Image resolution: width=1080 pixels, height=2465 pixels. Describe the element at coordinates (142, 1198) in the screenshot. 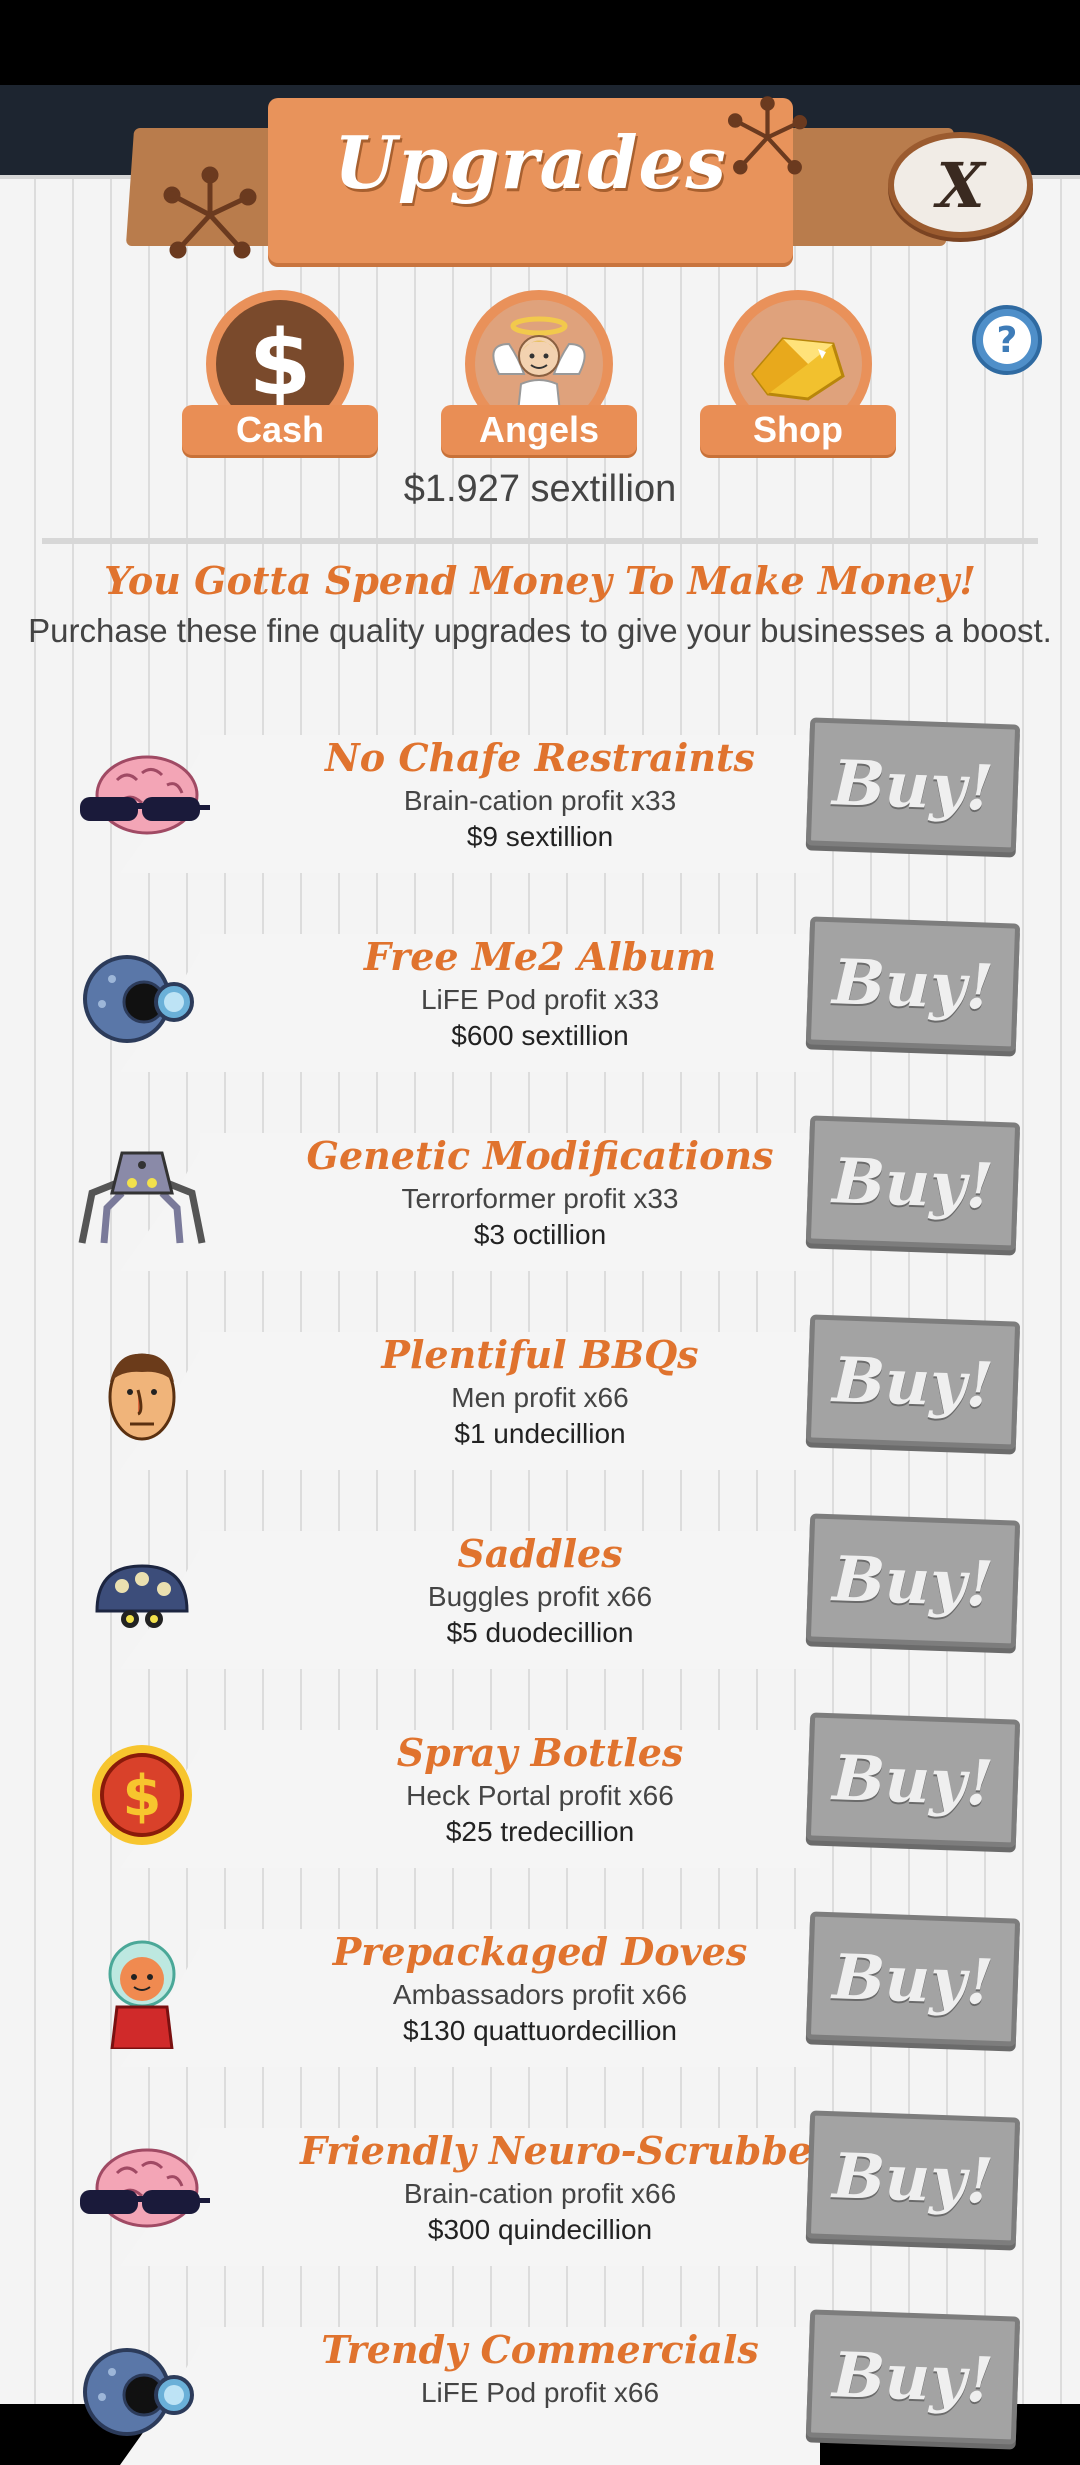

I see `spider-robot-icon` at that location.